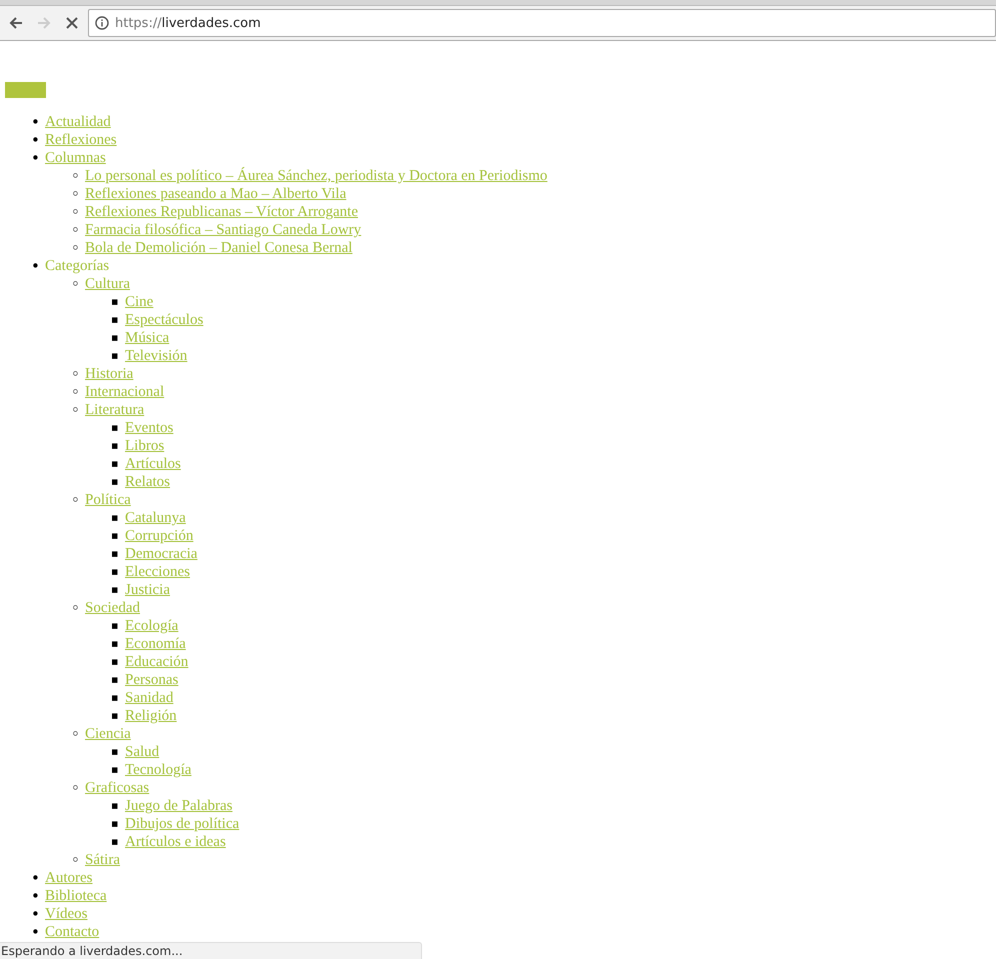  I want to click on menu-link: Reflexiones, so click(81, 140).